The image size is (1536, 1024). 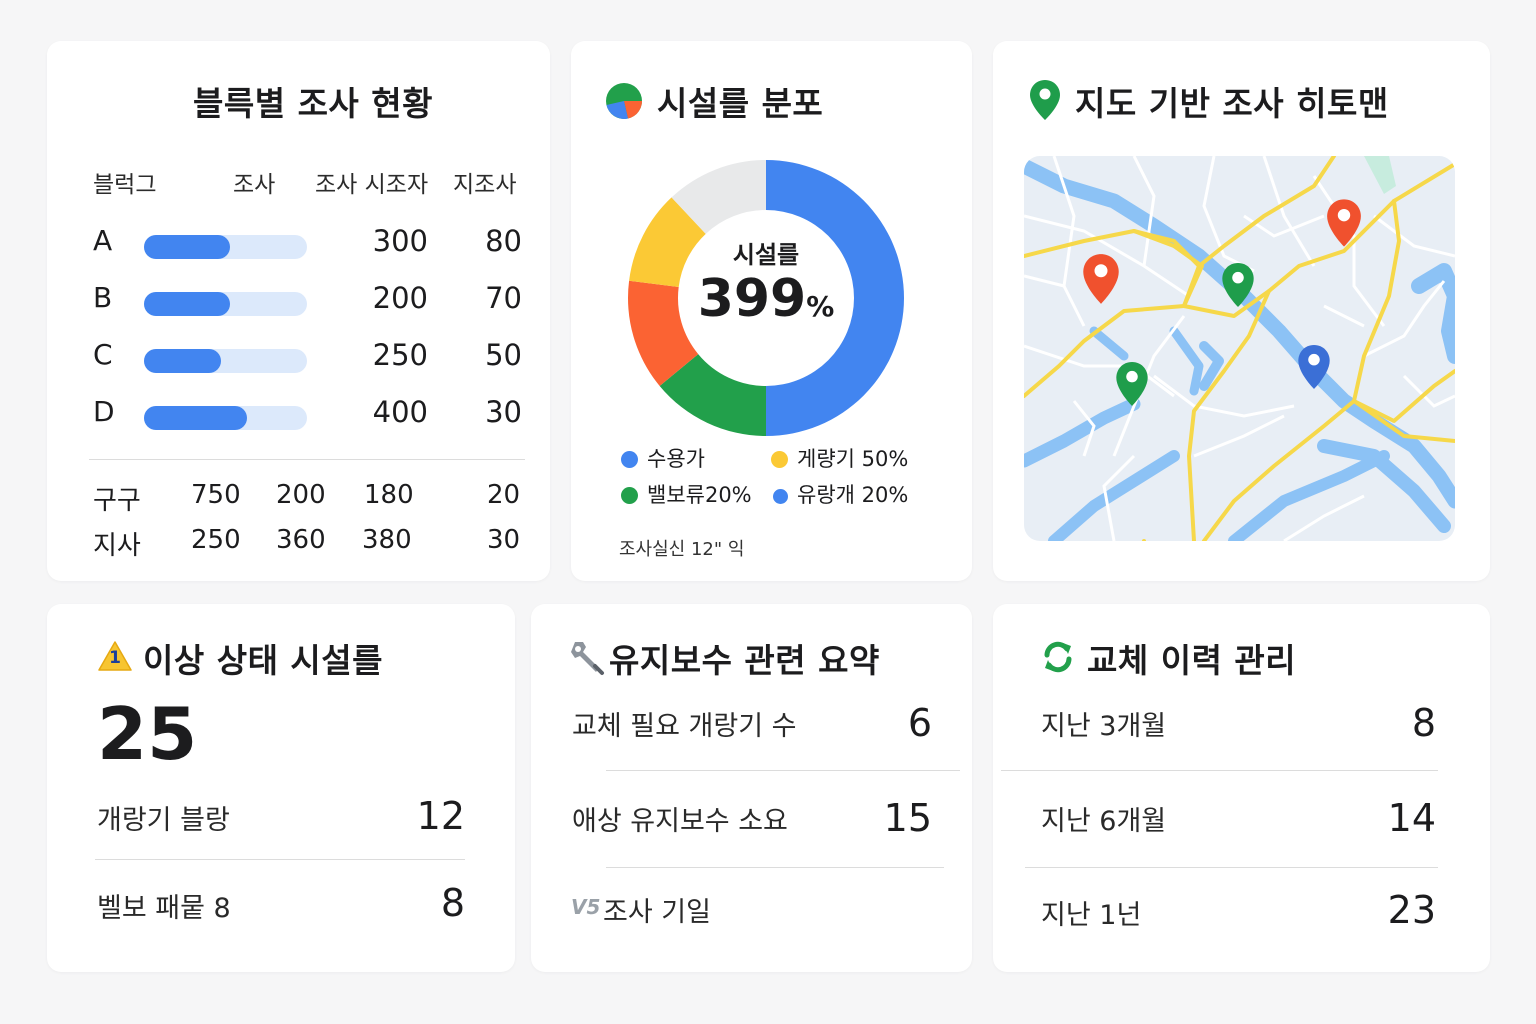 What do you see at coordinates (164, 908) in the screenshot?
I see `stat-label: 벨보 패뭍 8` at bounding box center [164, 908].